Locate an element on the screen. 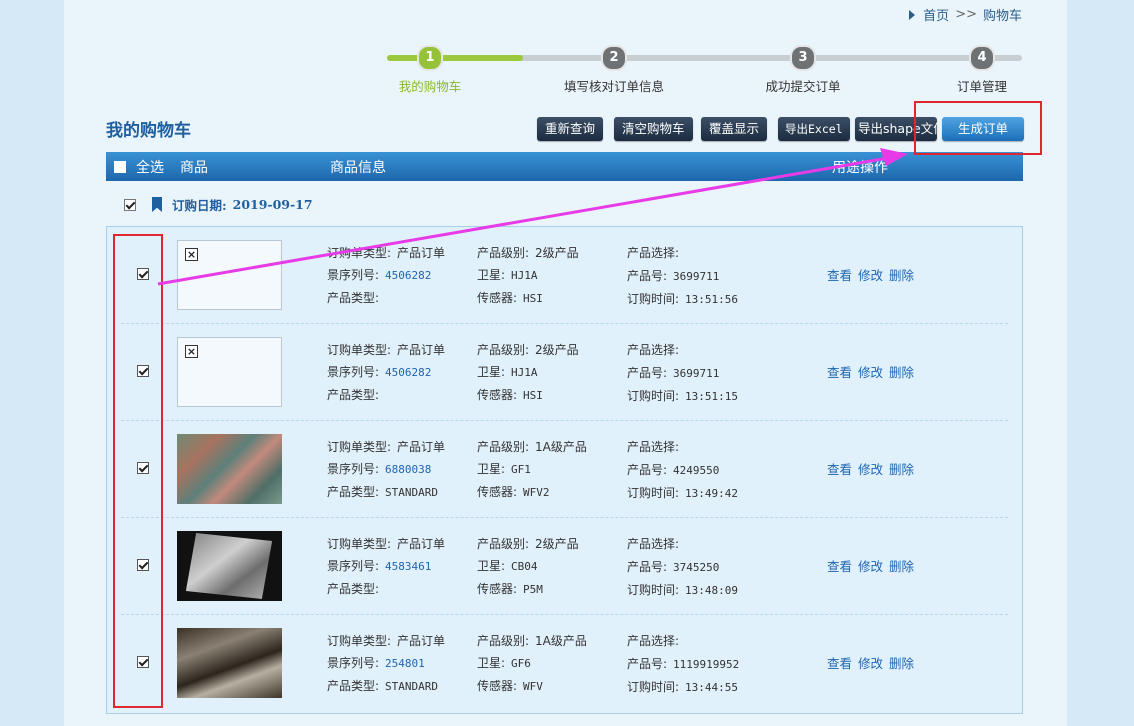 The height and width of the screenshot is (726, 1134). annotation-arrow-head is located at coordinates (894, 157).